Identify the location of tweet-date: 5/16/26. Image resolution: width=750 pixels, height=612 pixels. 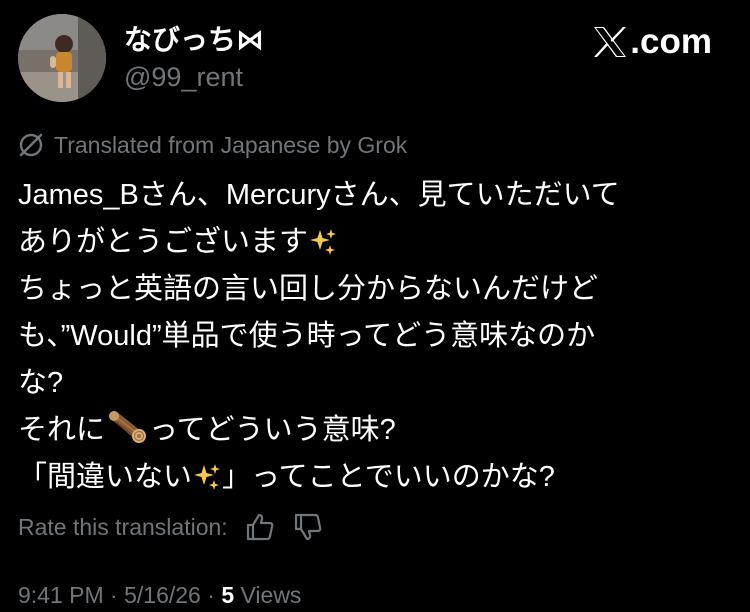
(162, 595).